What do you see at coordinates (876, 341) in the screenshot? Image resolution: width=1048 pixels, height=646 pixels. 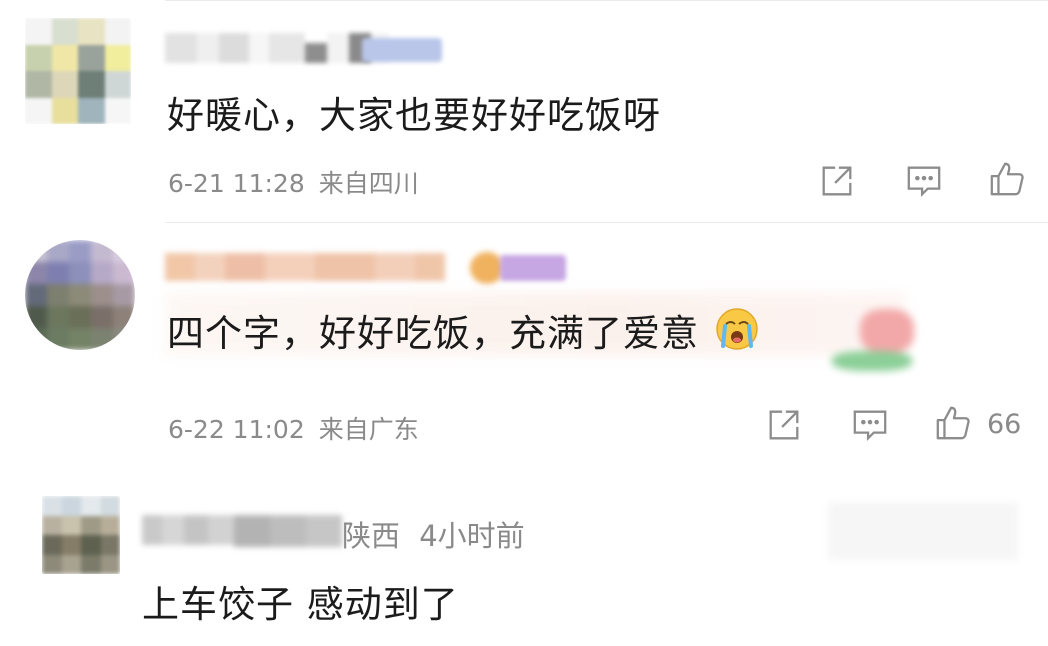 I see `comment-image-thumbnail` at bounding box center [876, 341].